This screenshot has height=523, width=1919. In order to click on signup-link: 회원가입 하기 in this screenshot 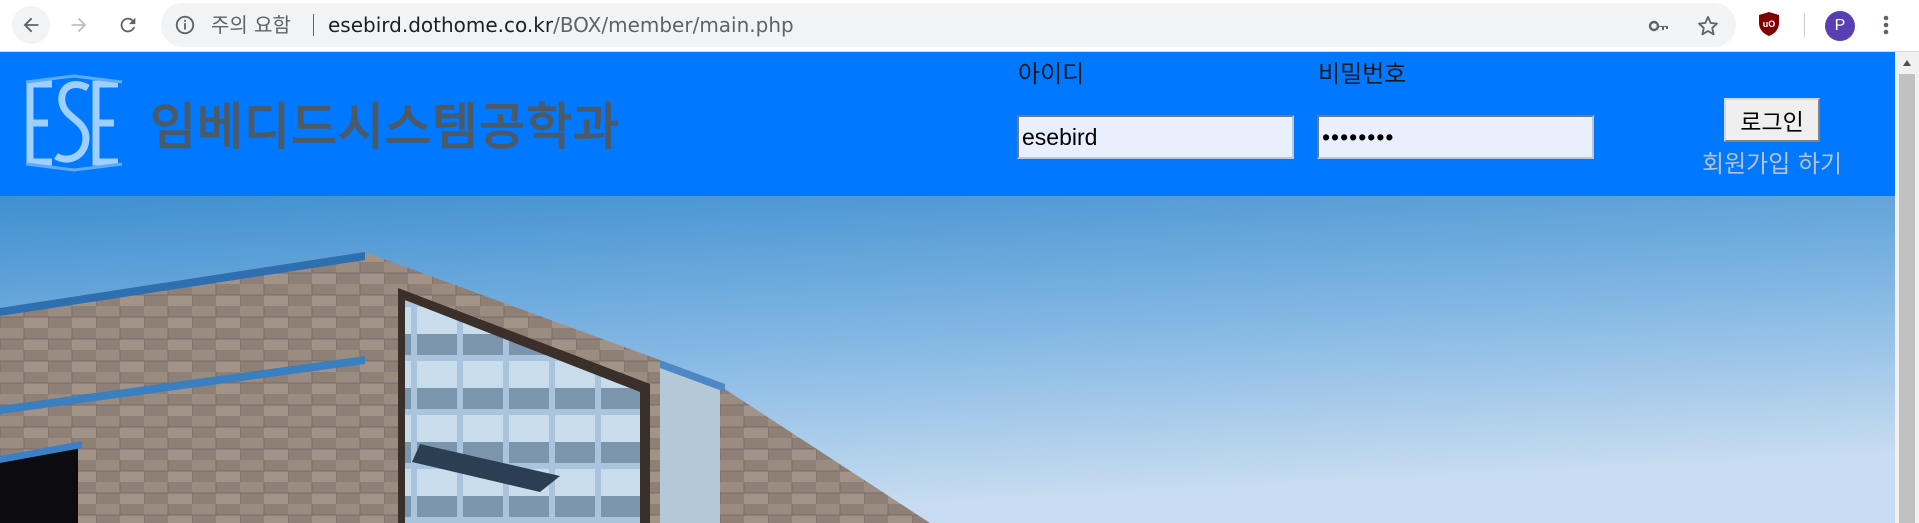, I will do `click(1772, 161)`.